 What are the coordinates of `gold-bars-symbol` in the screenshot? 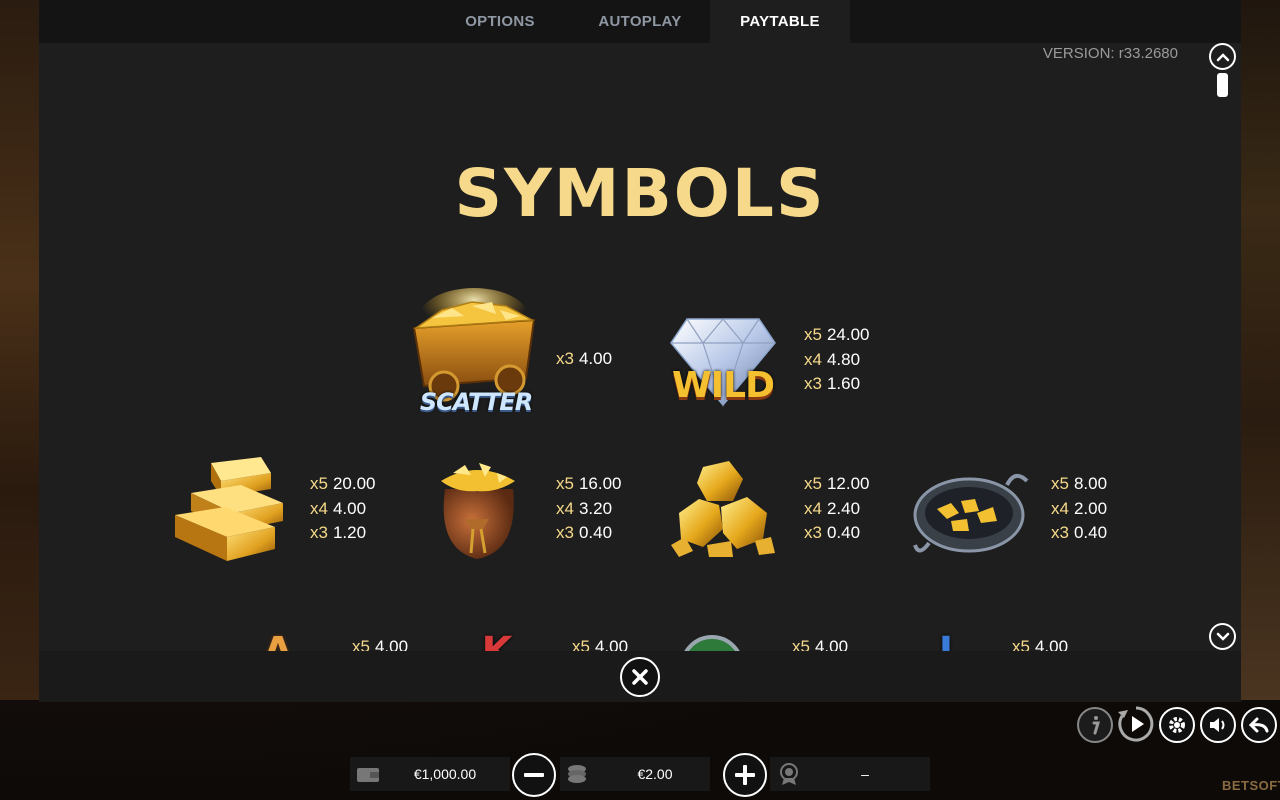 It's located at (229, 512).